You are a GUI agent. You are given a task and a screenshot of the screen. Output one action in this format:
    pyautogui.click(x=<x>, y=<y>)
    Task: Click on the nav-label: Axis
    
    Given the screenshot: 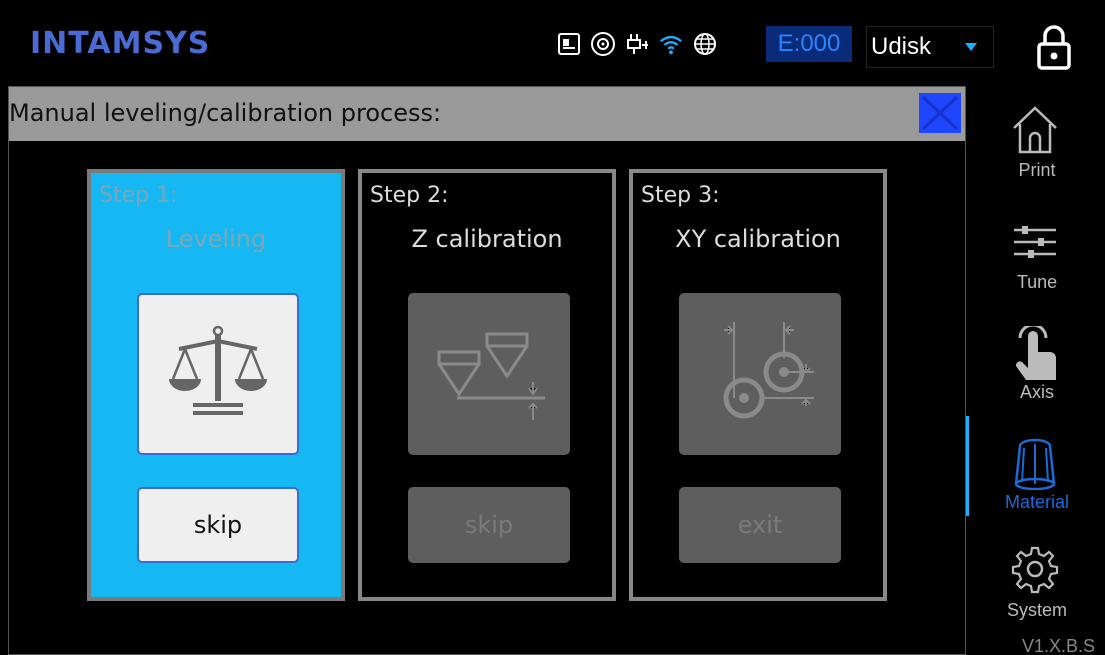 What is the action you would take?
    pyautogui.click(x=1036, y=392)
    